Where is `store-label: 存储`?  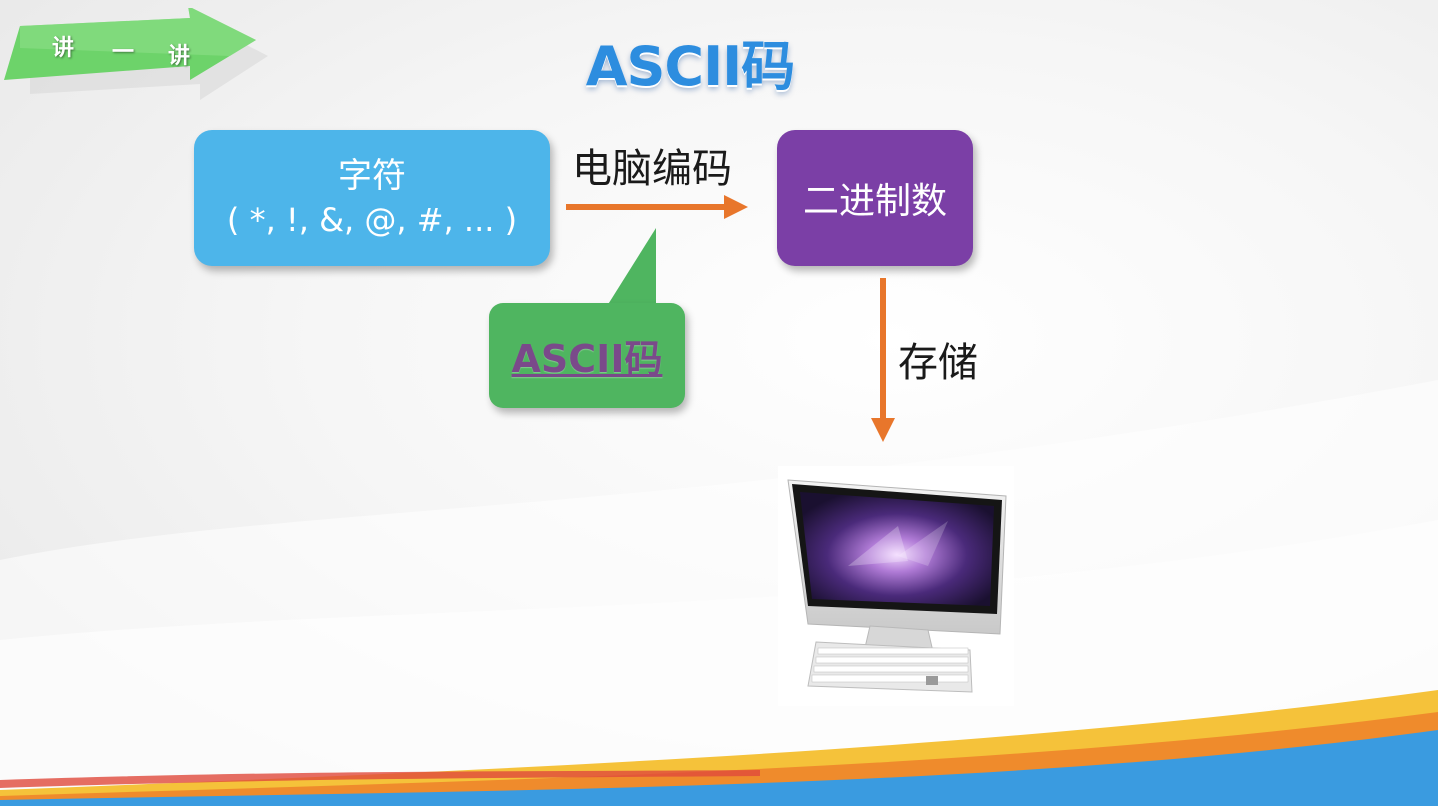
store-label: 存储 is located at coordinates (938, 363).